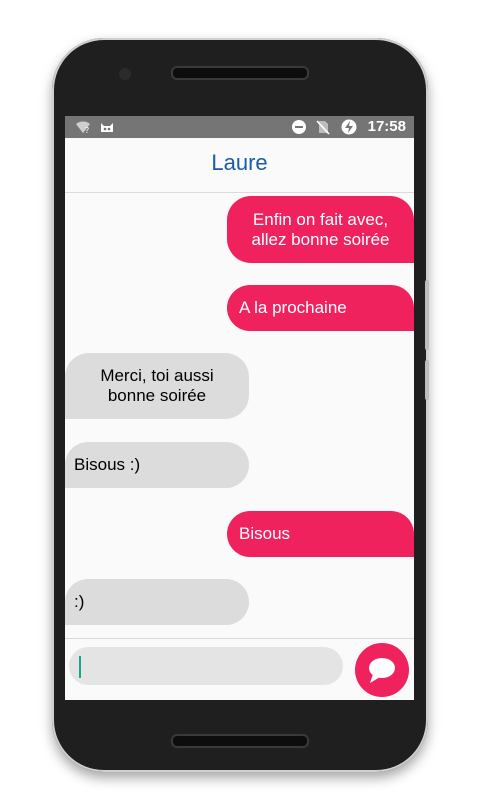 This screenshot has width=480, height=800. Describe the element at coordinates (299, 127) in the screenshot. I see `do-not-disturb-icon` at that location.